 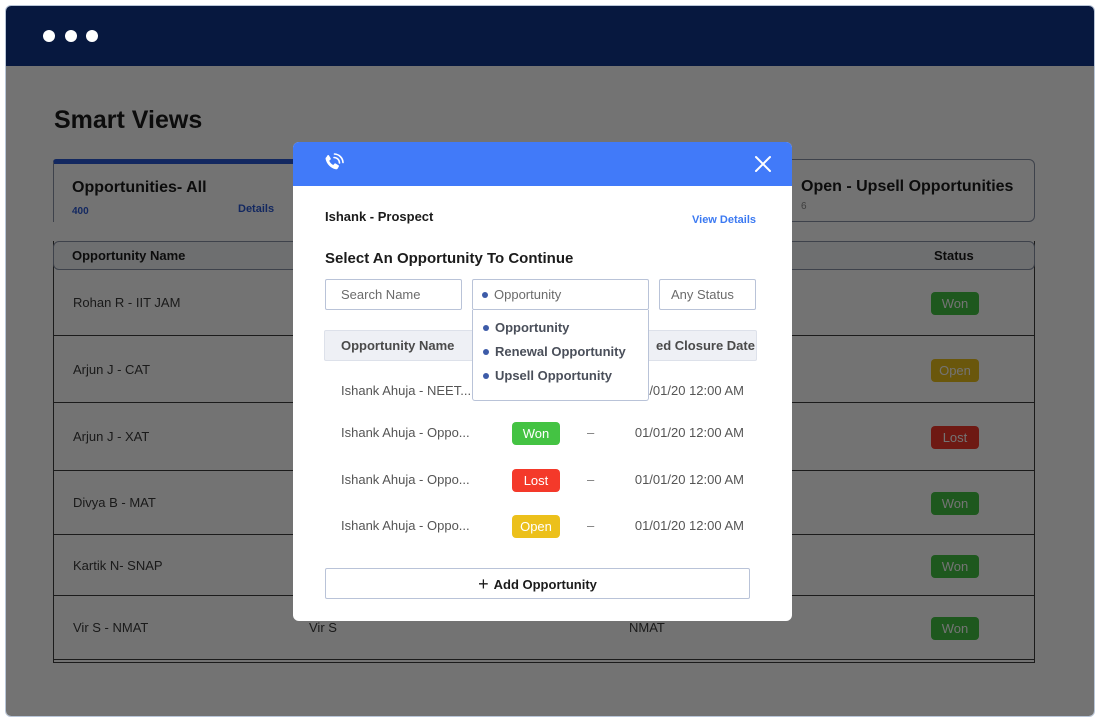 I want to click on selected-type: Opportunity, so click(x=528, y=294).